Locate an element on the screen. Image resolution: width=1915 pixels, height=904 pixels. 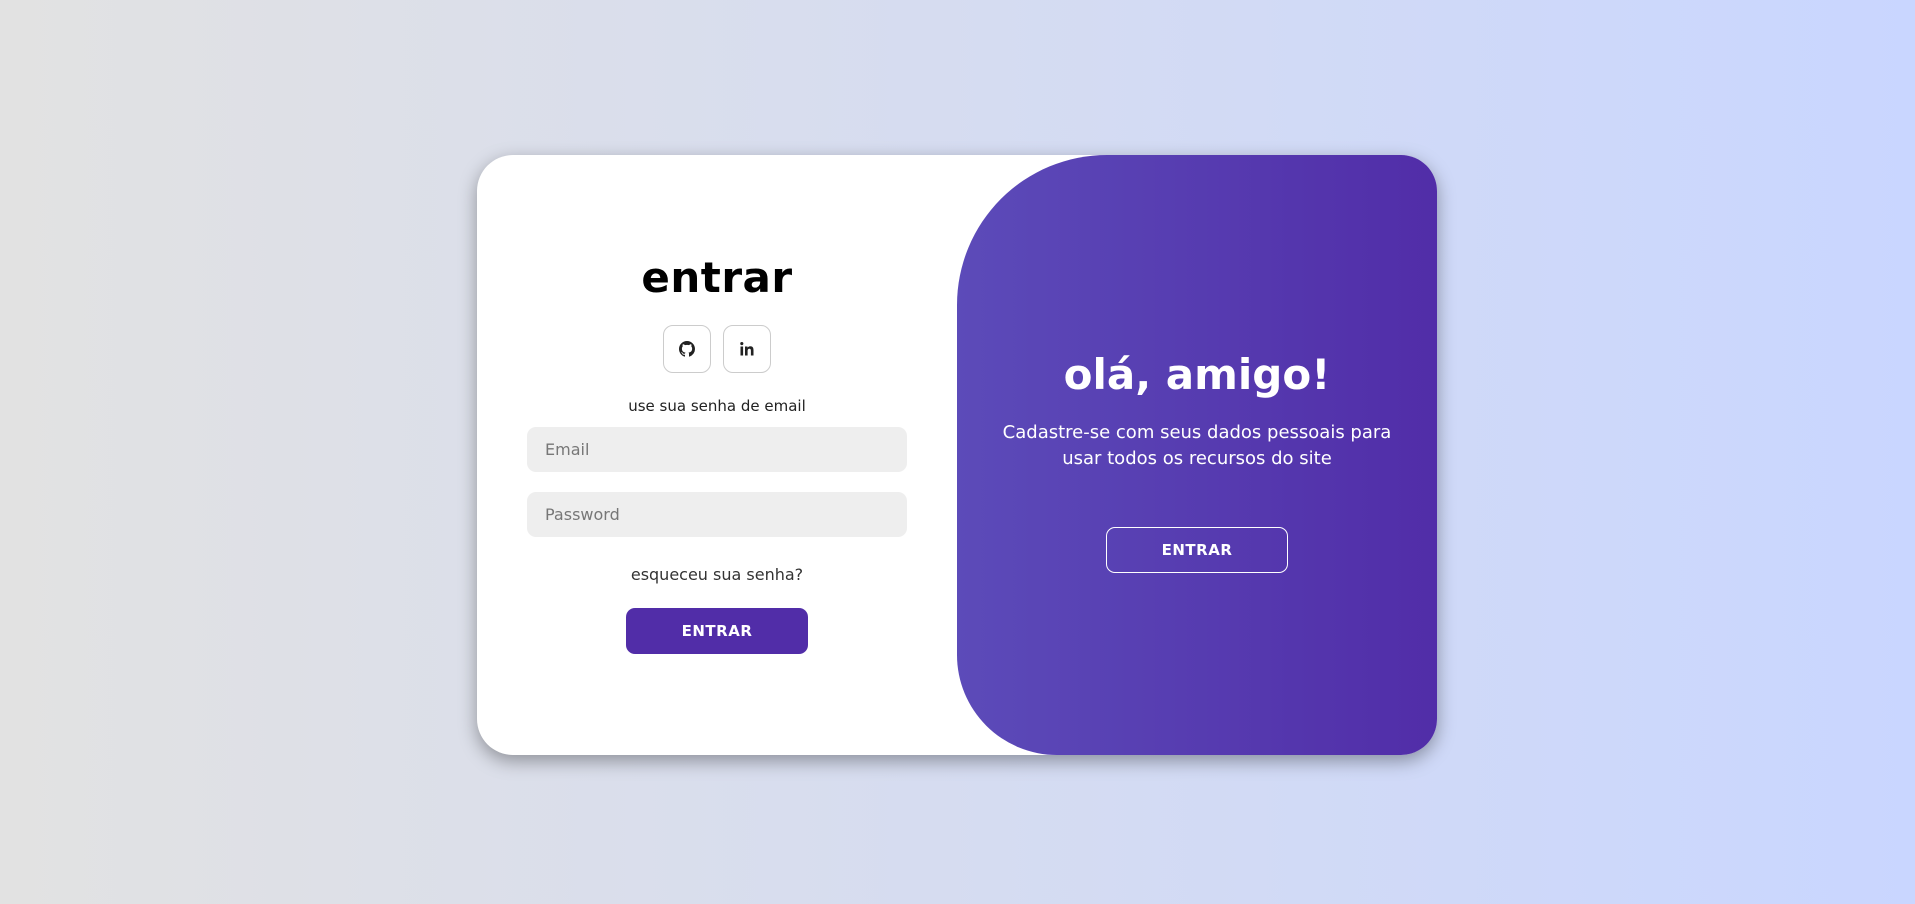
github-login-button is located at coordinates (687, 349).